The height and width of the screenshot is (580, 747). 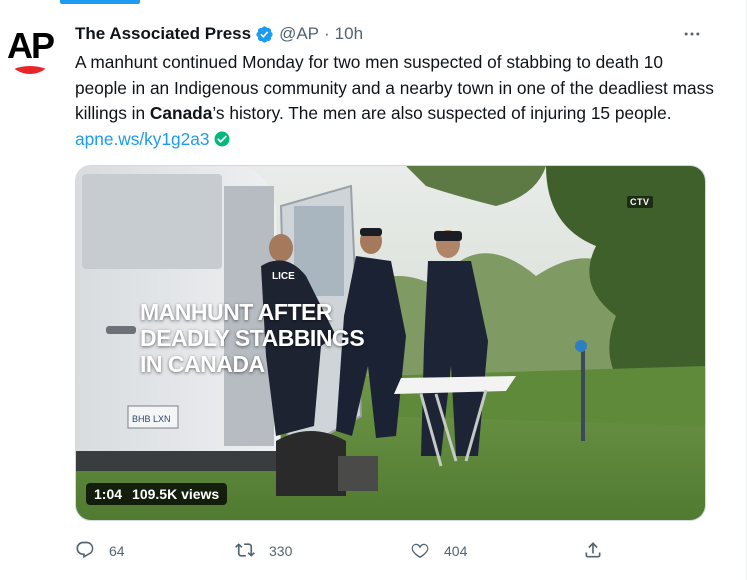 I want to click on reply-icon, so click(x=85, y=551).